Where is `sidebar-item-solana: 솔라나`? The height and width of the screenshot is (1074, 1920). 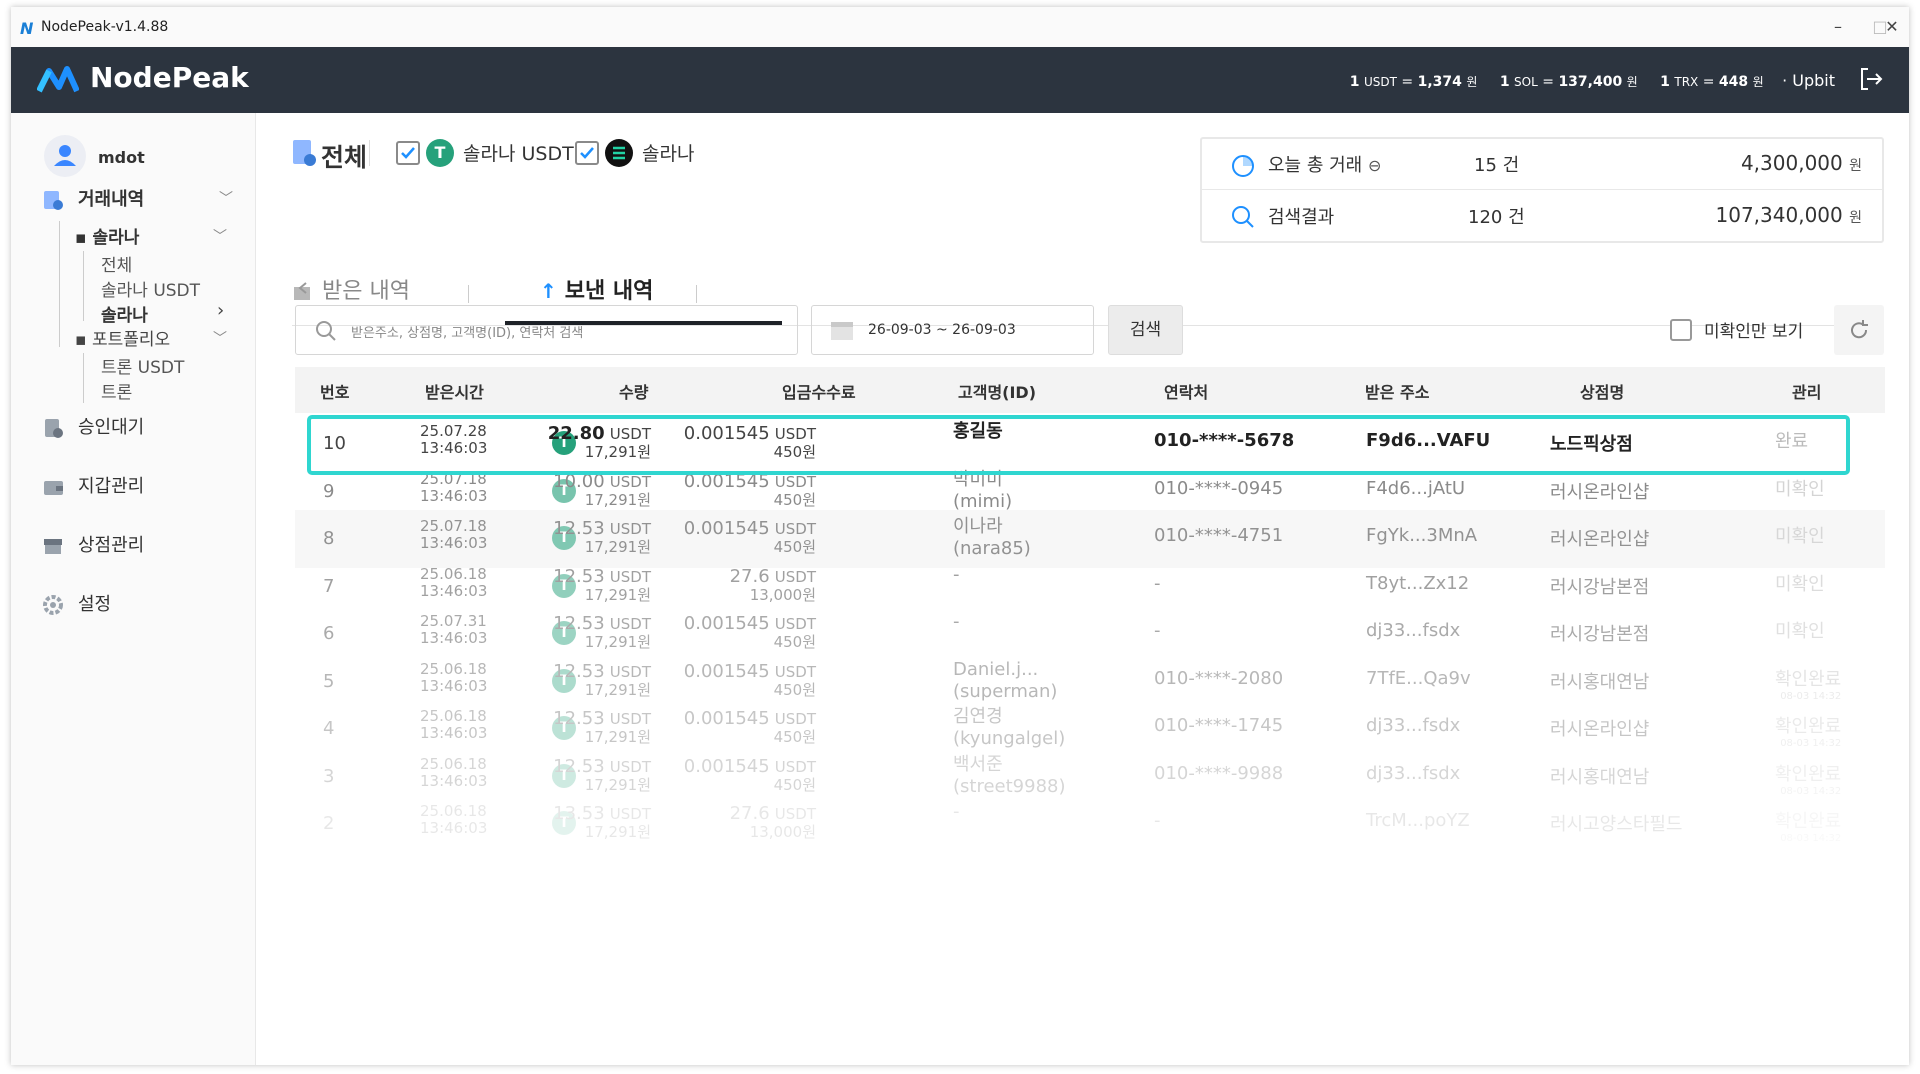 sidebar-item-solana: 솔라나 is located at coordinates (124, 313).